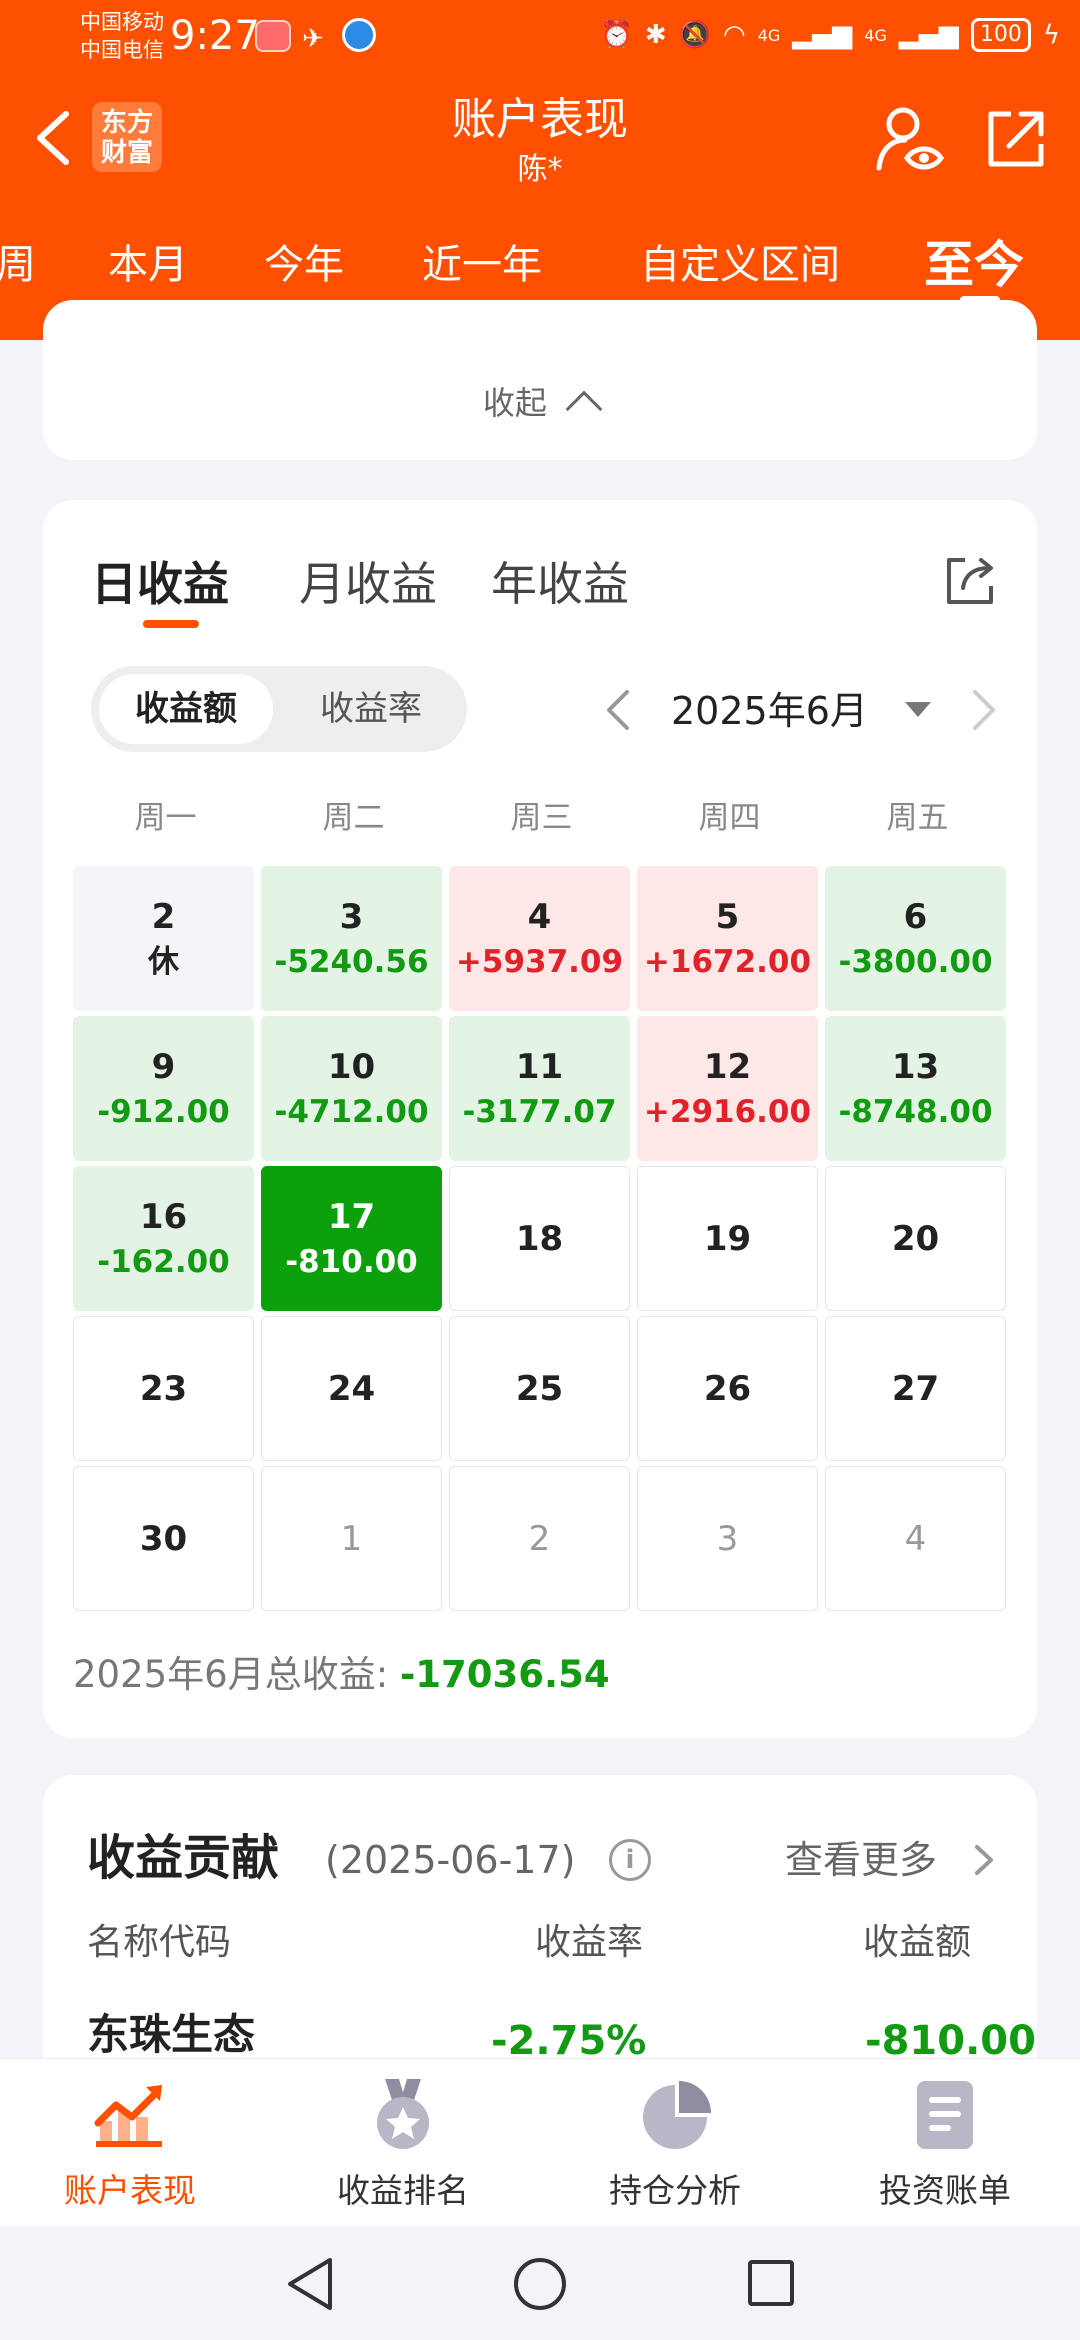 This screenshot has height=2340, width=1080. What do you see at coordinates (727, 1388) in the screenshot?
I see `day-number: 26` at bounding box center [727, 1388].